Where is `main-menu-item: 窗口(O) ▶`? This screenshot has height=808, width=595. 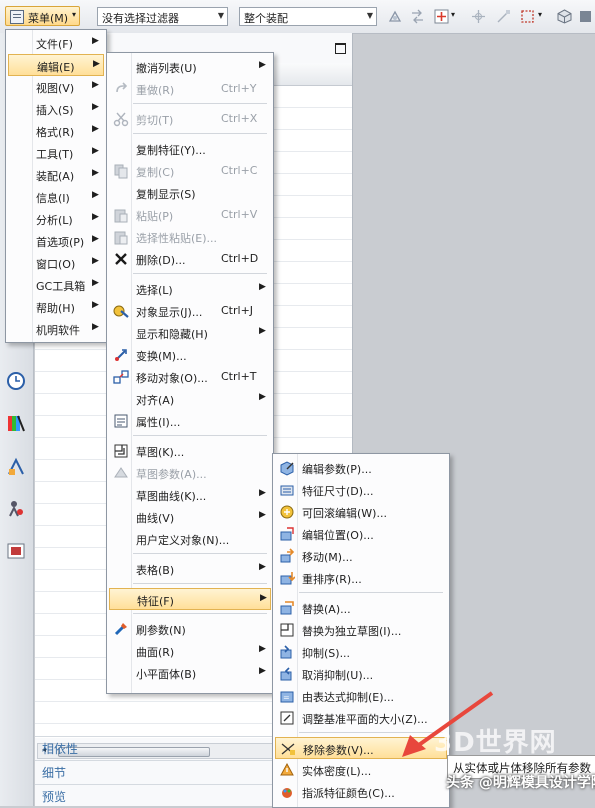 main-menu-item: 窗口(O) ▶ is located at coordinates (56, 263).